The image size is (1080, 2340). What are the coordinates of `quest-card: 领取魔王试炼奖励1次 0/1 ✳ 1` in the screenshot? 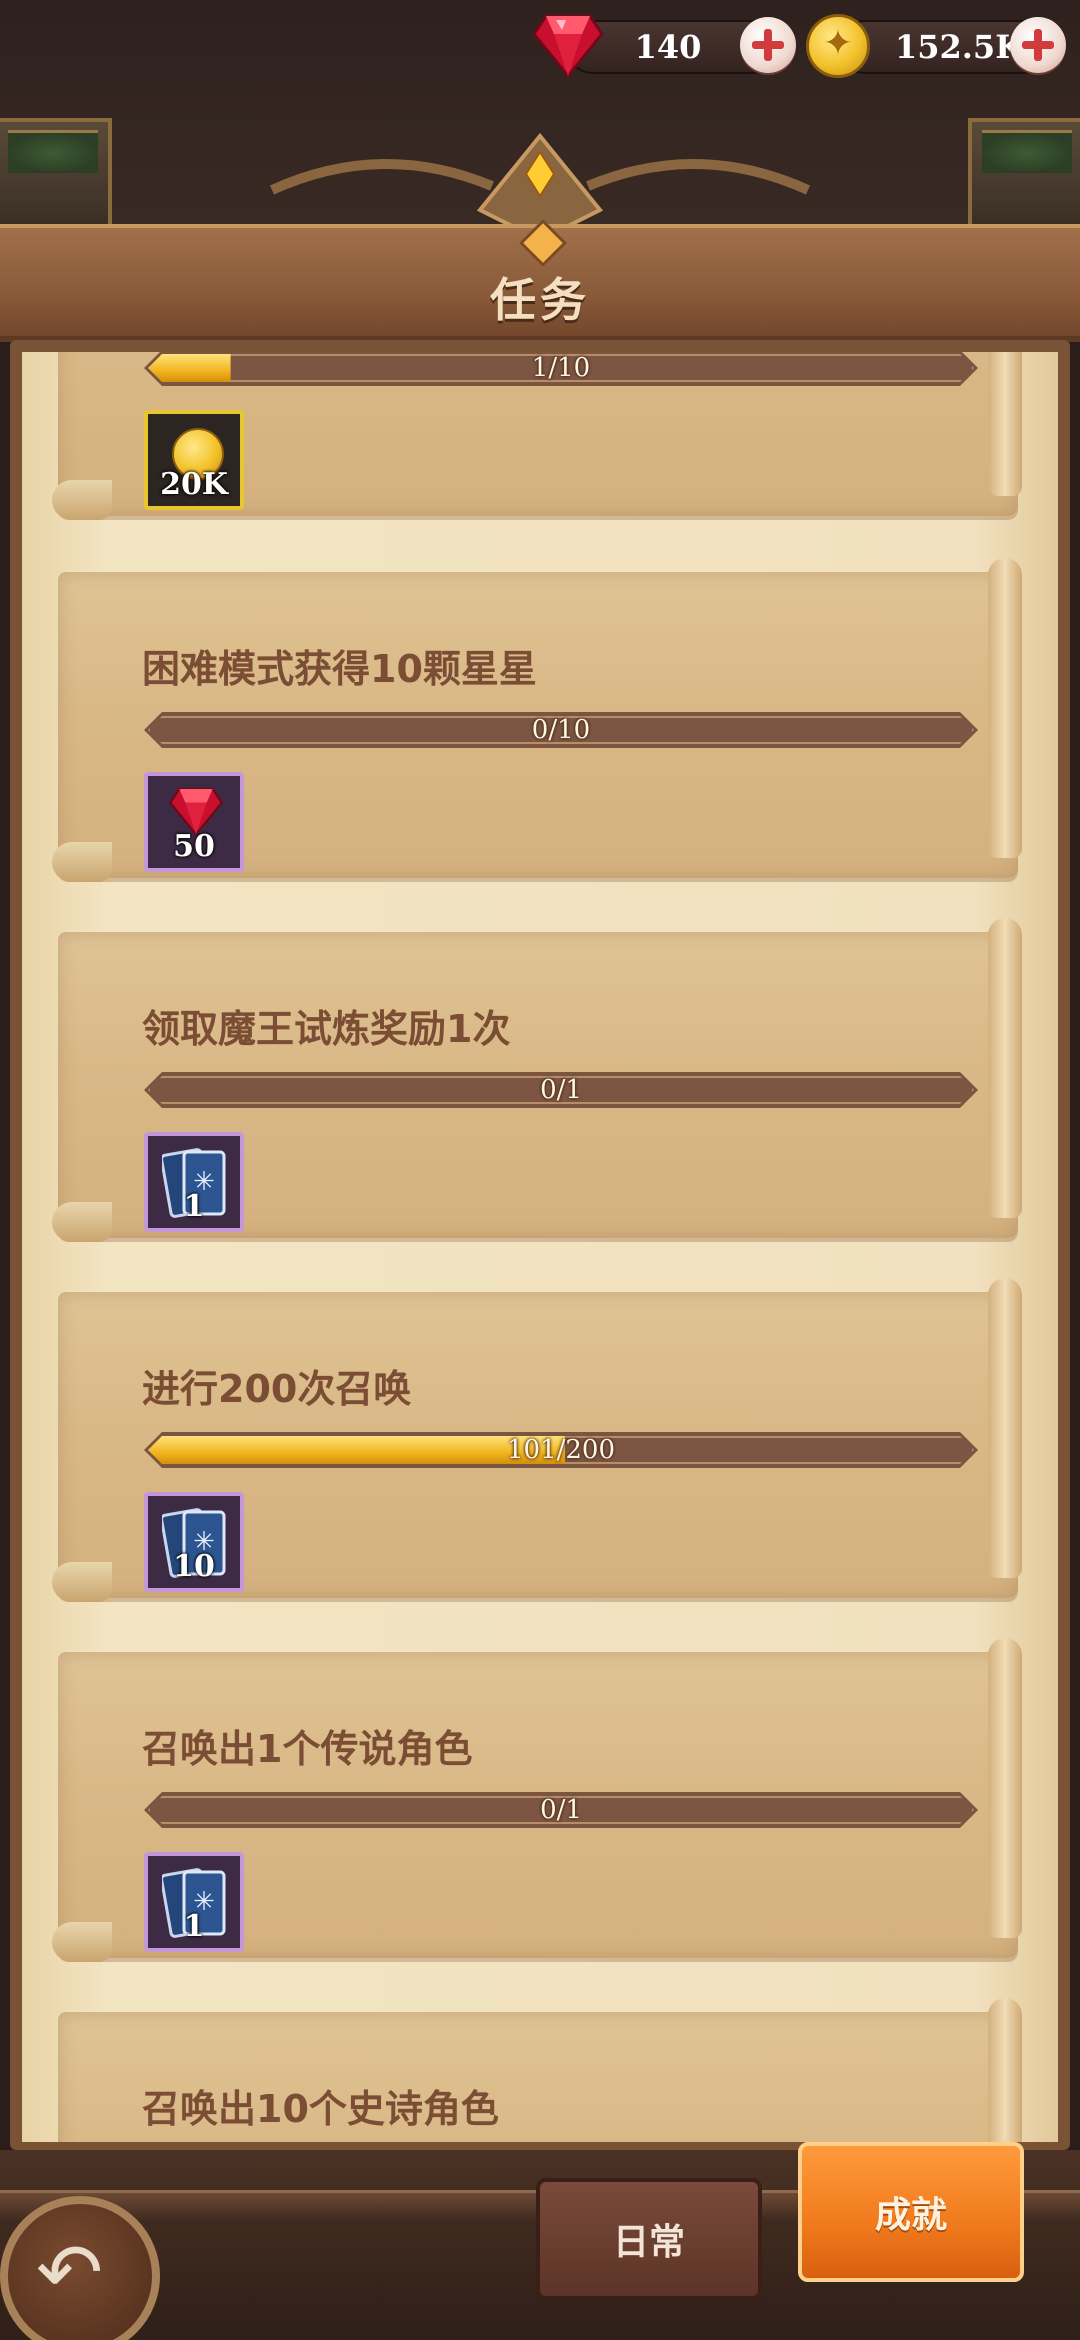 It's located at (540, 1080).